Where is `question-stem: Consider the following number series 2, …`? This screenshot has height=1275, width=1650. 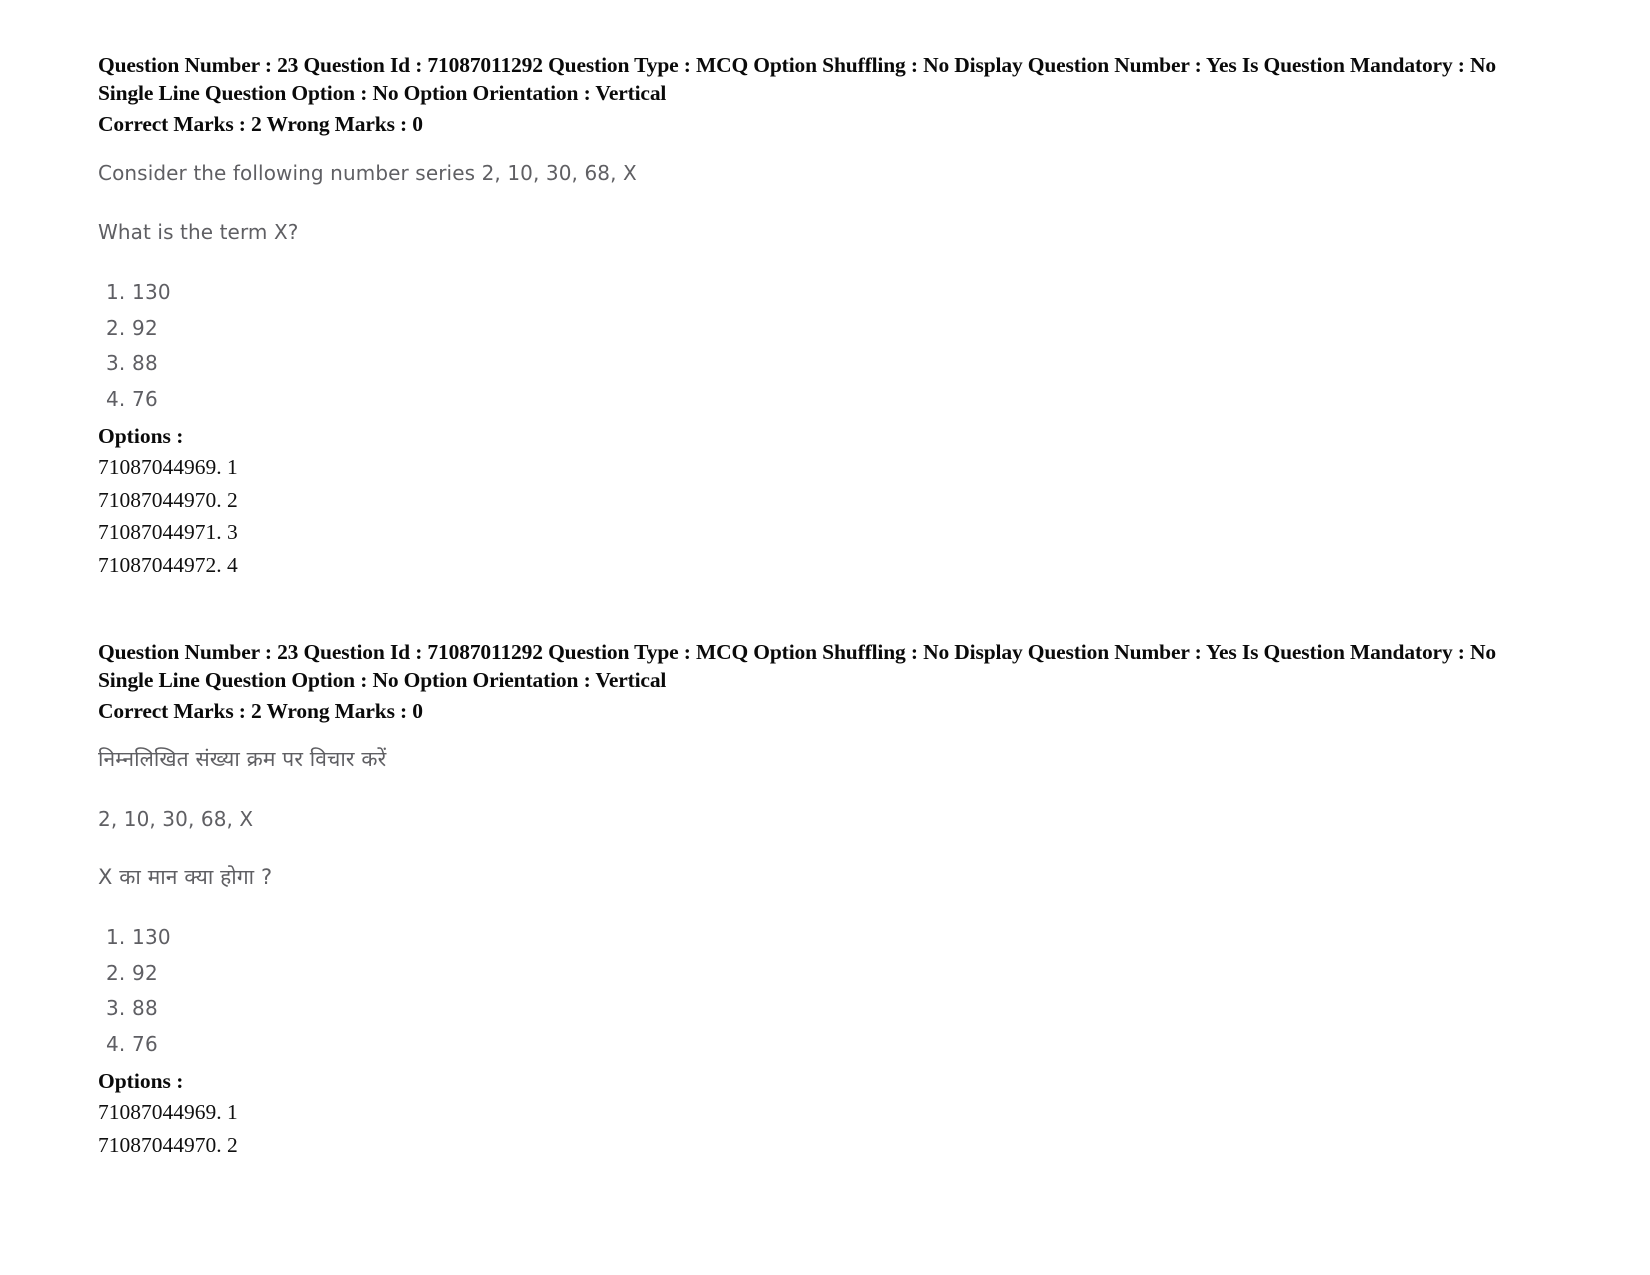 question-stem: Consider the following number series 2, … is located at coordinates (367, 173).